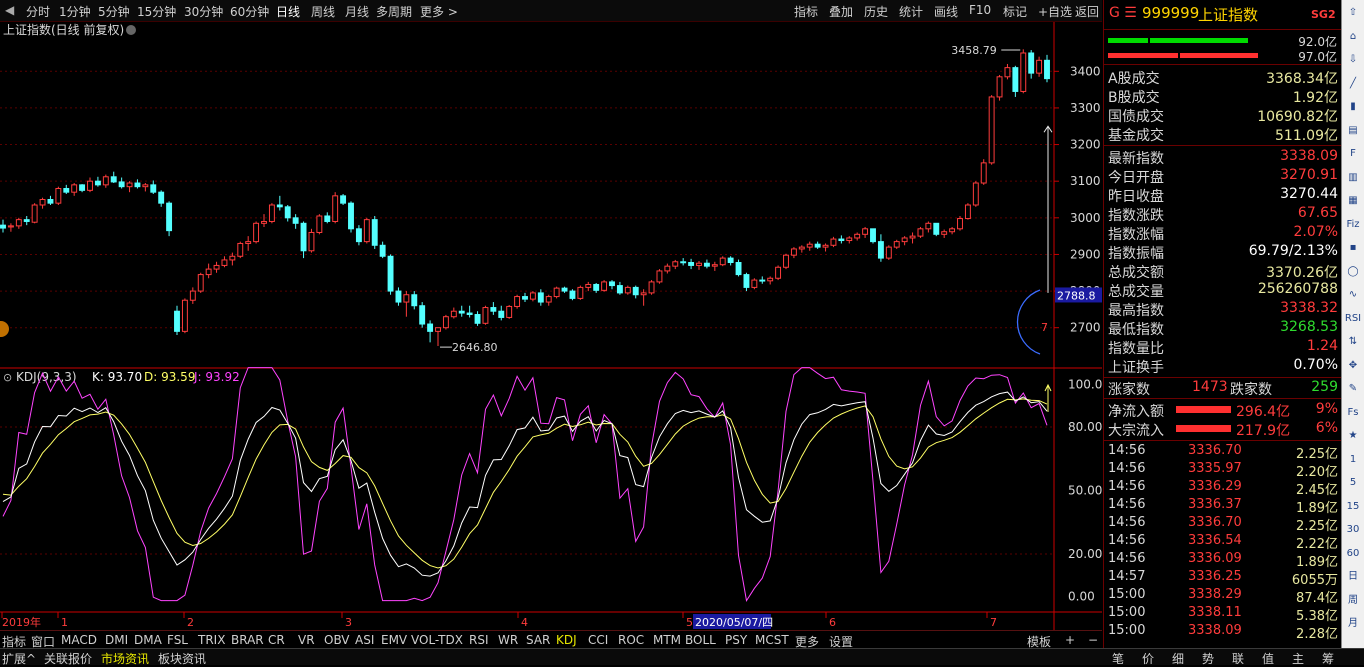  What do you see at coordinates (479, 640) in the screenshot?
I see `indicator-tab-14: RSI` at bounding box center [479, 640].